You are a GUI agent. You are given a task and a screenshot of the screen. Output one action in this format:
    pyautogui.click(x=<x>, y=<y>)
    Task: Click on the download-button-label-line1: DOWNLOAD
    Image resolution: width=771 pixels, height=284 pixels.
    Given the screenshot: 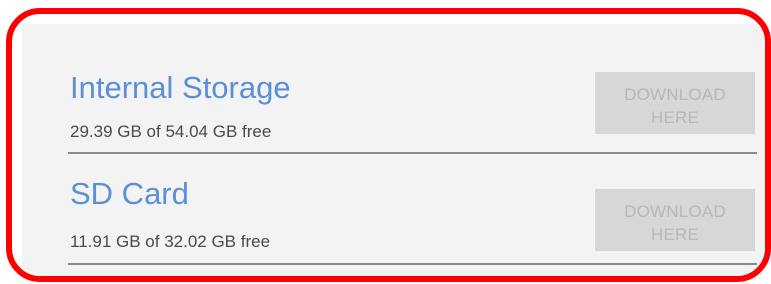 What is the action you would take?
    pyautogui.click(x=675, y=211)
    